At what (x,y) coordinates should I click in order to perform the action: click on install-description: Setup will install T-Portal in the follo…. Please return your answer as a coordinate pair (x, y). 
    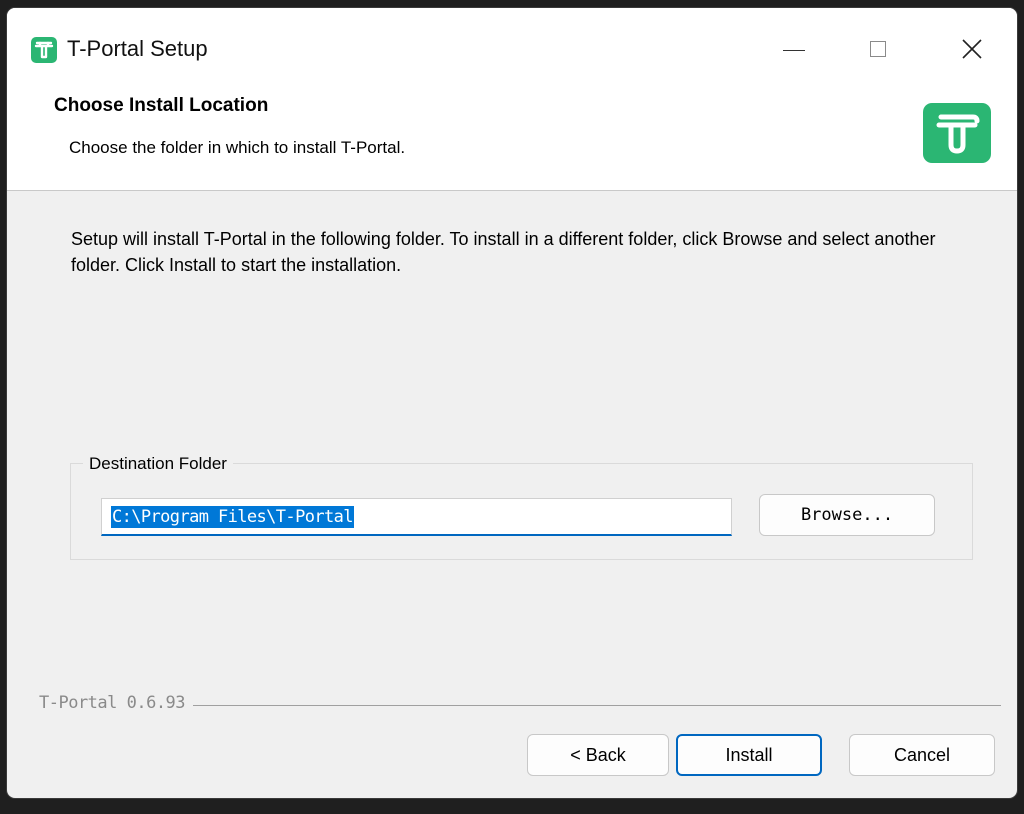
    Looking at the image, I should click on (503, 252).